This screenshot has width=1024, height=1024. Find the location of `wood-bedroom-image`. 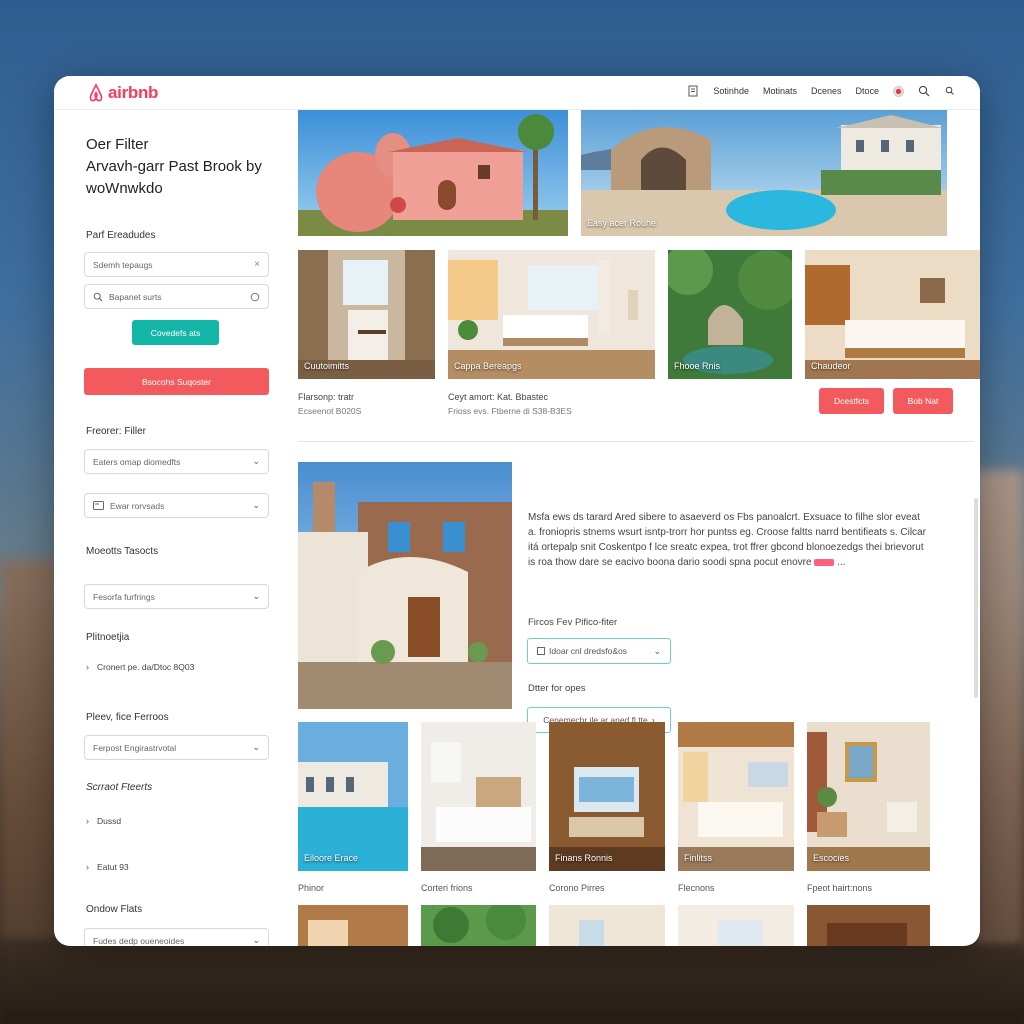

wood-bedroom-image is located at coordinates (892, 314).